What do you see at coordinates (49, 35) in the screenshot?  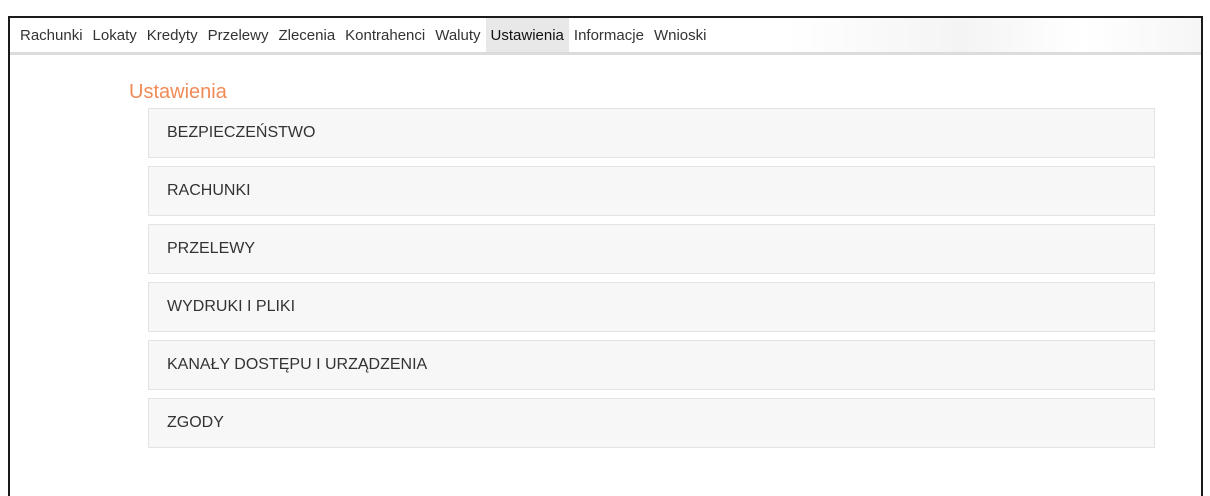 I see `nav-item-rachunki: Rachunki` at bounding box center [49, 35].